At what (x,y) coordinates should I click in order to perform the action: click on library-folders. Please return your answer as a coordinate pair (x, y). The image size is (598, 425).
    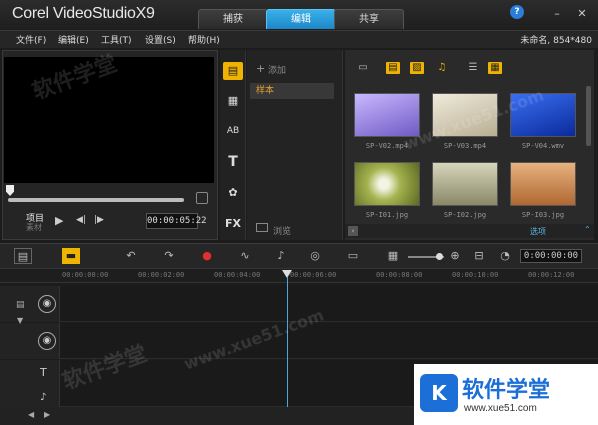
    Looking at the image, I should click on (295, 145).